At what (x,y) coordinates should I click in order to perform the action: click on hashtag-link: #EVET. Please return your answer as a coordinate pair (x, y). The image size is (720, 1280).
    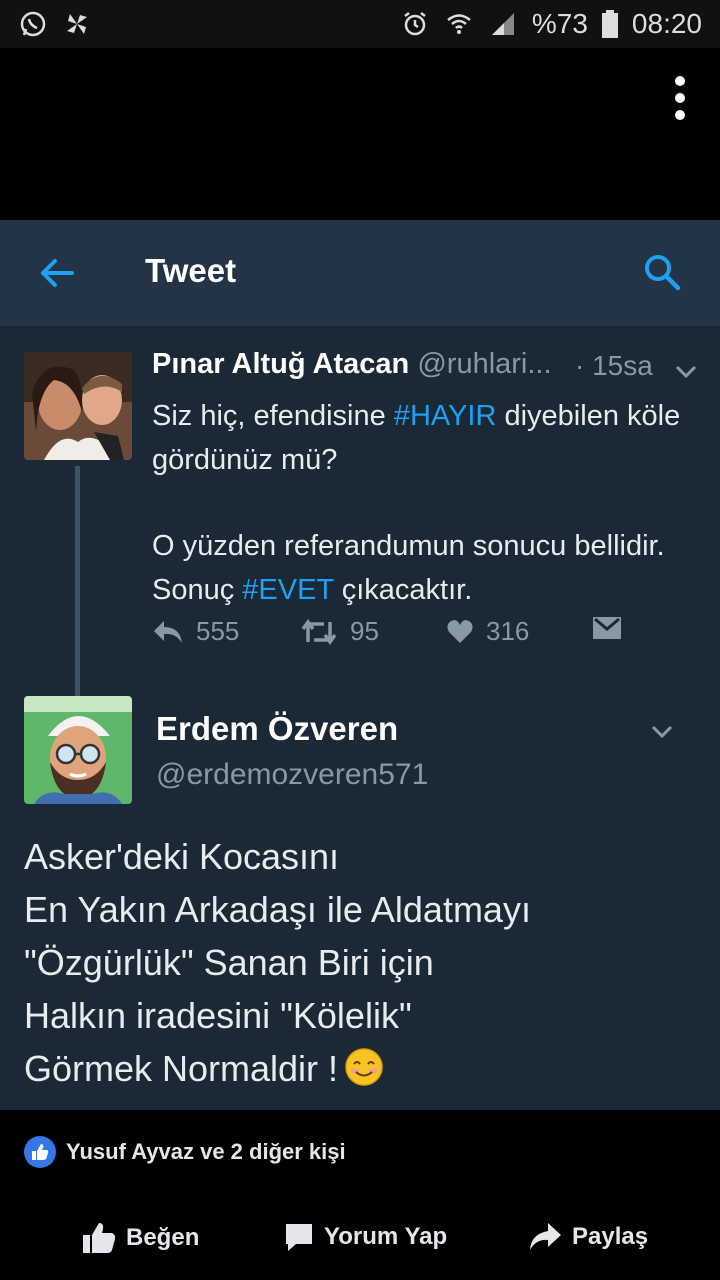
    Looking at the image, I should click on (287, 590).